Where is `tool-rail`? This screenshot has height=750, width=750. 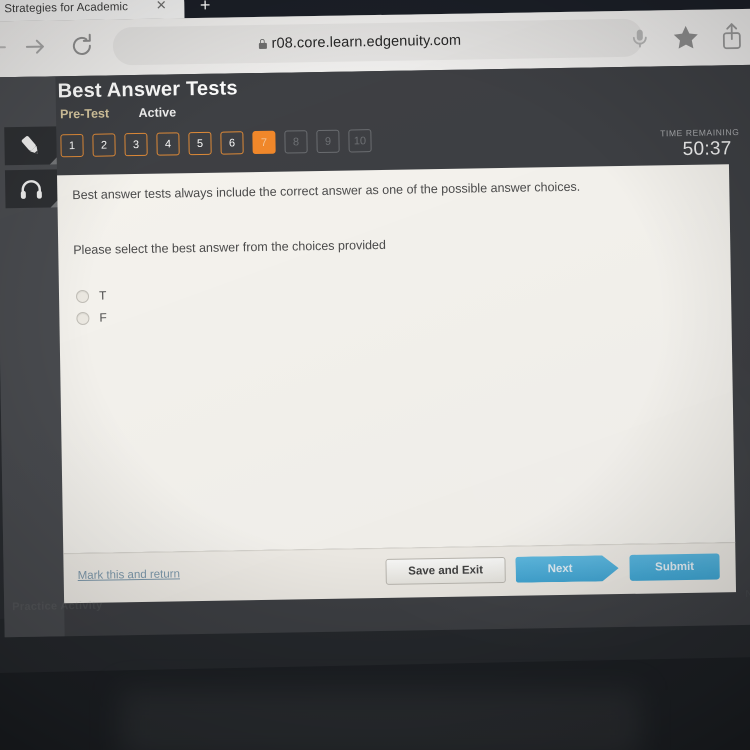
tool-rail is located at coordinates (32, 357).